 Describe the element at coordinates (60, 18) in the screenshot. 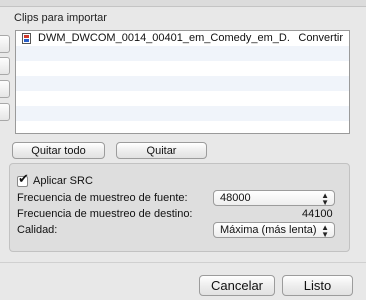

I see `clips-section-label: Clips para importar` at that location.